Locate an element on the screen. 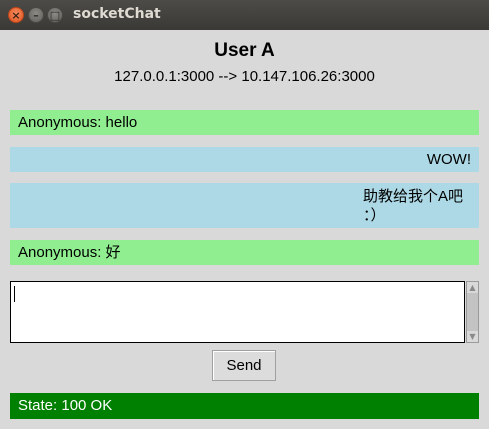  minimize-icon: – is located at coordinates (36, 15).